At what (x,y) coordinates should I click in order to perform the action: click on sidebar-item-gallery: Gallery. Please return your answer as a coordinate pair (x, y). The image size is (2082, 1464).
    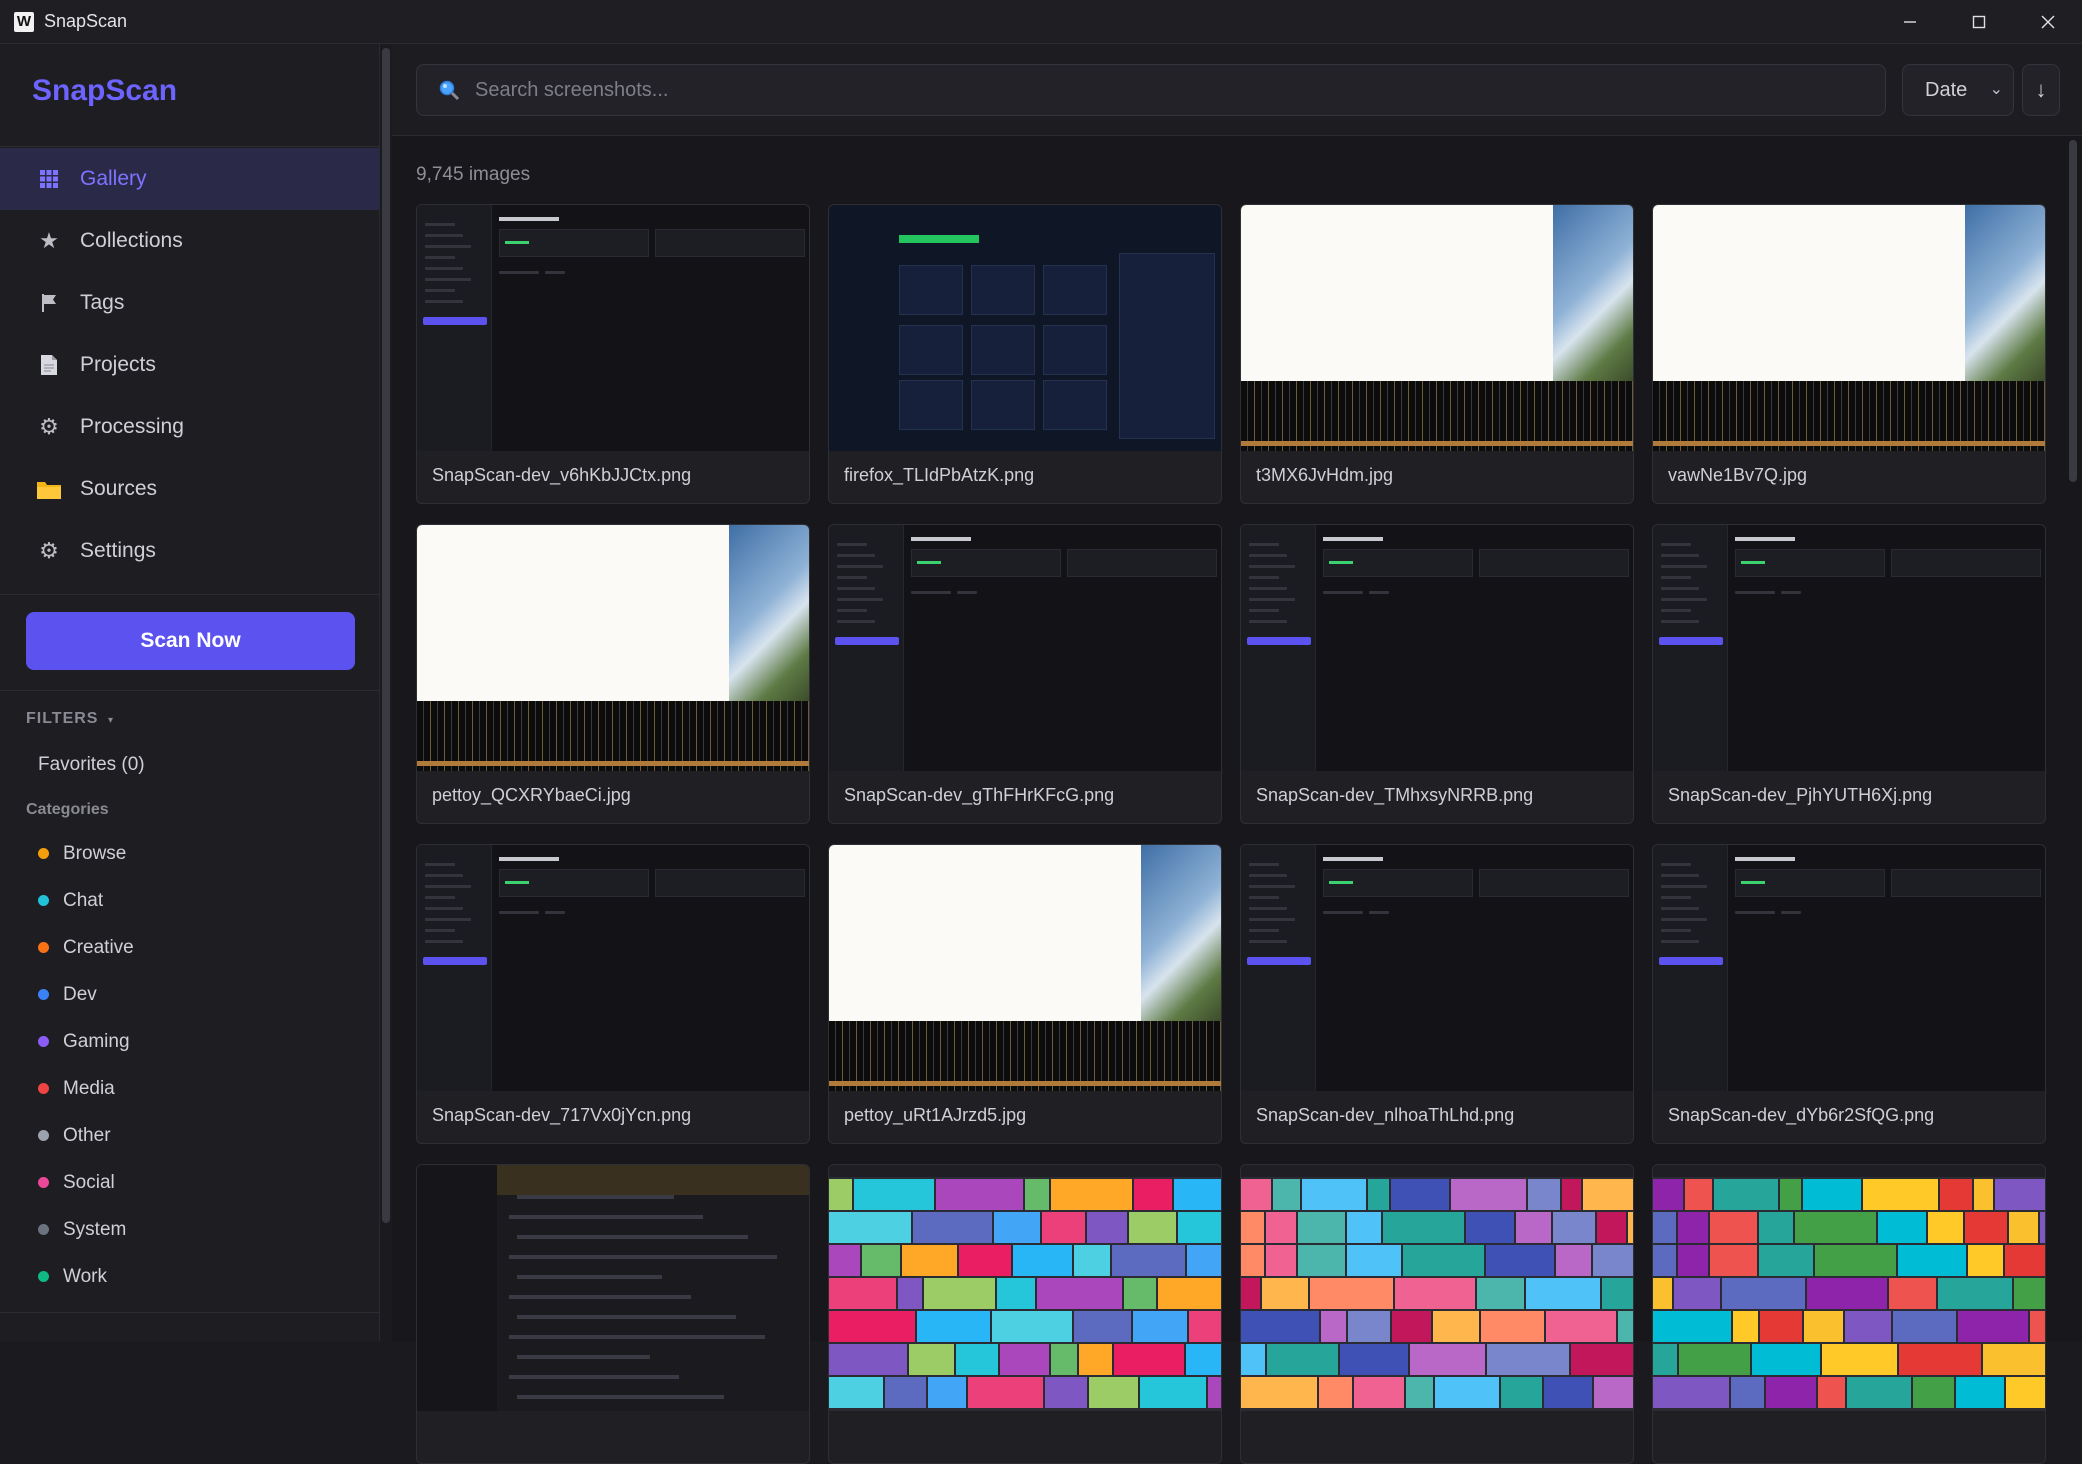
    Looking at the image, I should click on (190, 179).